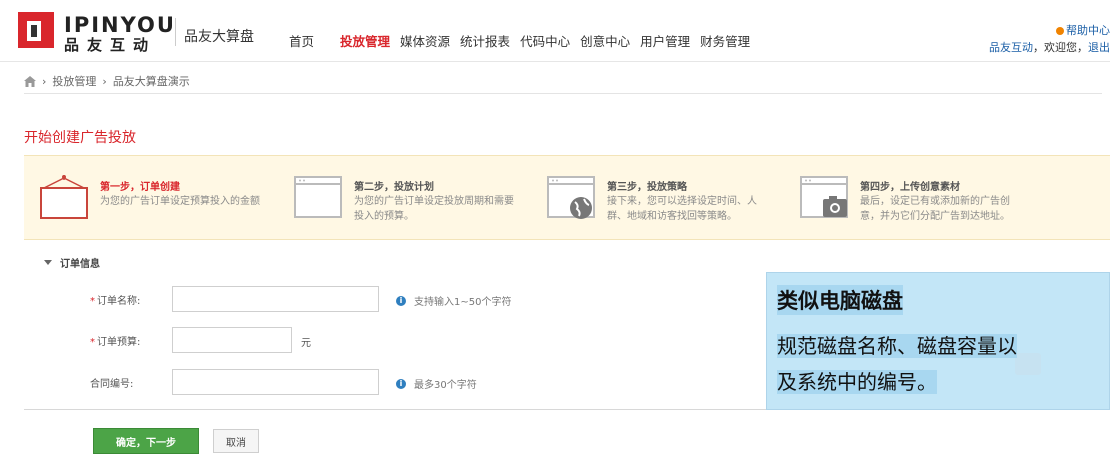  I want to click on order-name-row: * 订单名称: i 支持输入1~50个字符, so click(324, 299).